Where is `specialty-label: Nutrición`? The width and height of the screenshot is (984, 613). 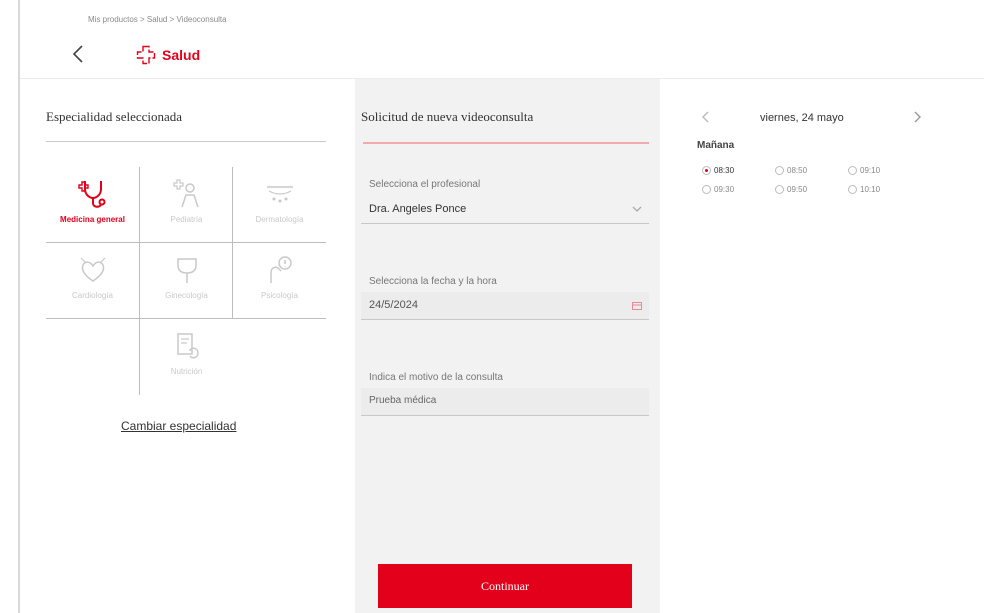
specialty-label: Nutrición is located at coordinates (186, 371).